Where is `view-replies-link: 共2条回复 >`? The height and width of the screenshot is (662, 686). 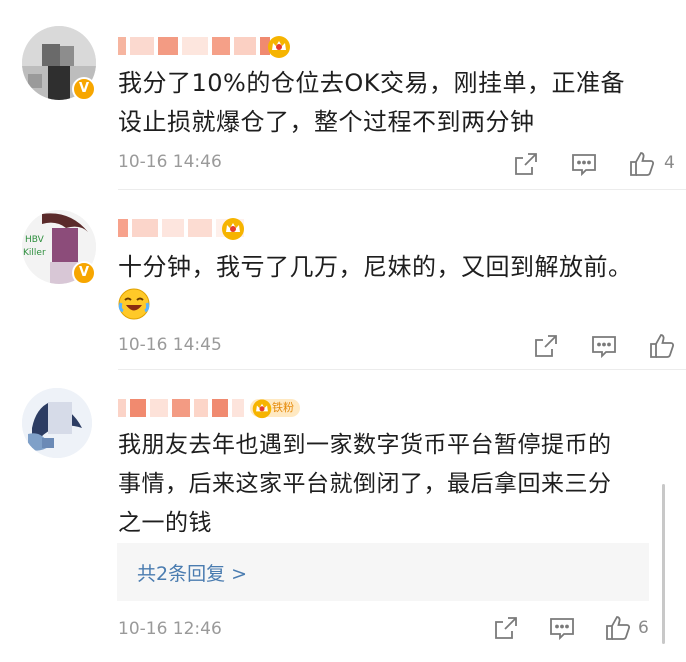 view-replies-link: 共2条回复 > is located at coordinates (192, 572).